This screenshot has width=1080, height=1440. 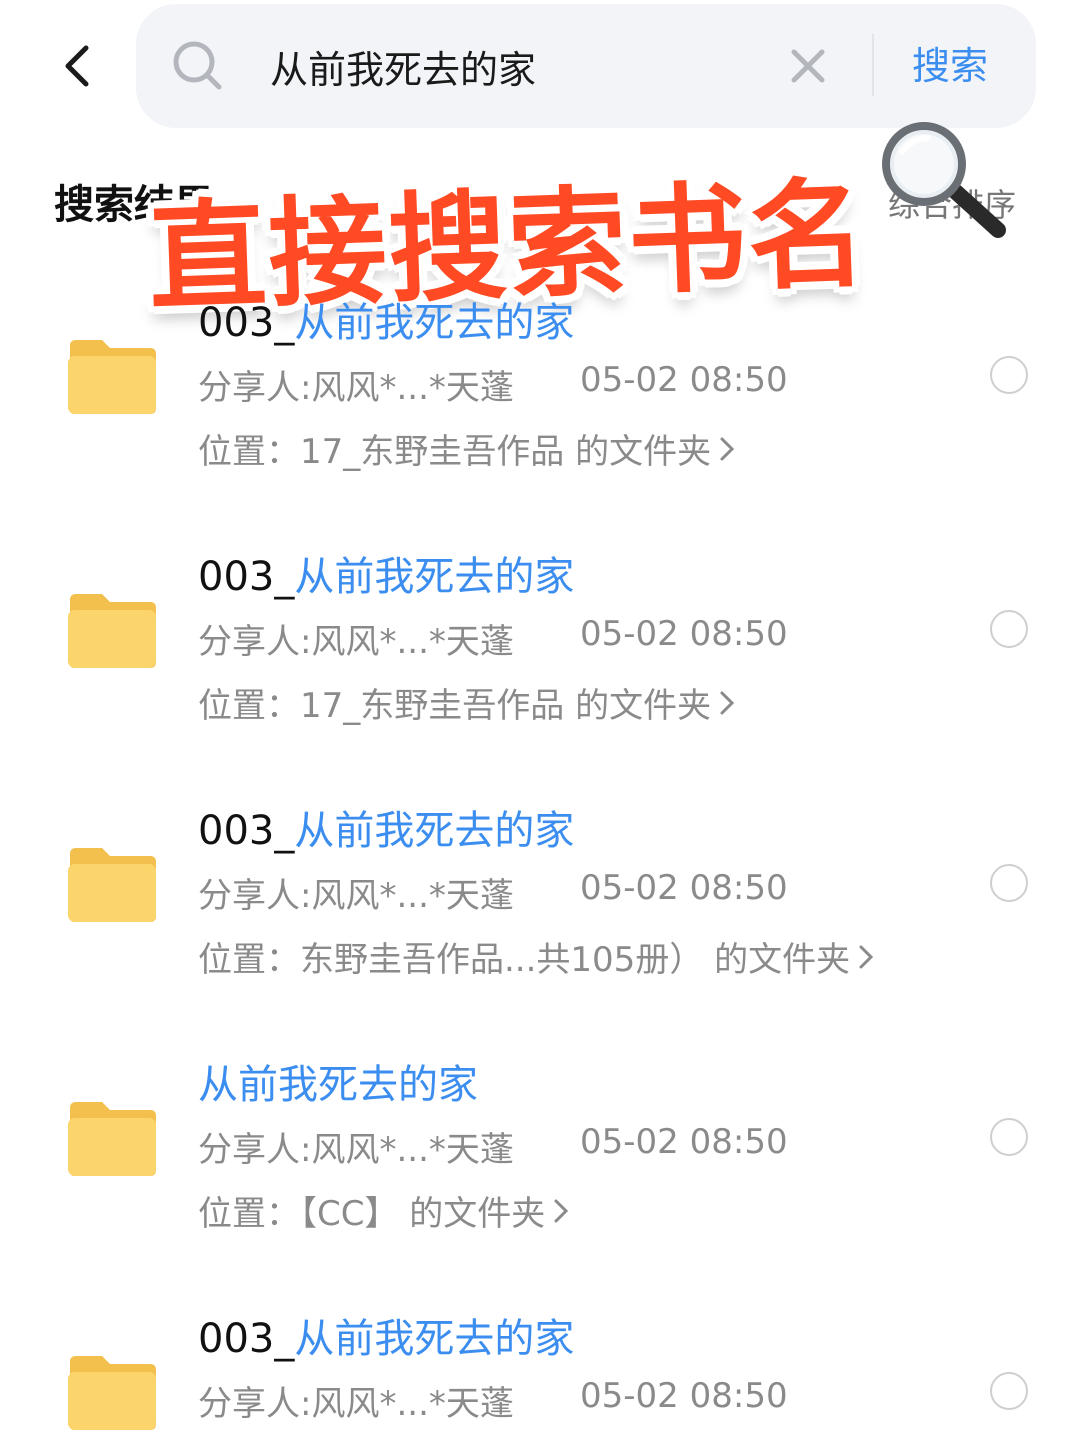 What do you see at coordinates (944, 180) in the screenshot?
I see `magnifier-icon` at bounding box center [944, 180].